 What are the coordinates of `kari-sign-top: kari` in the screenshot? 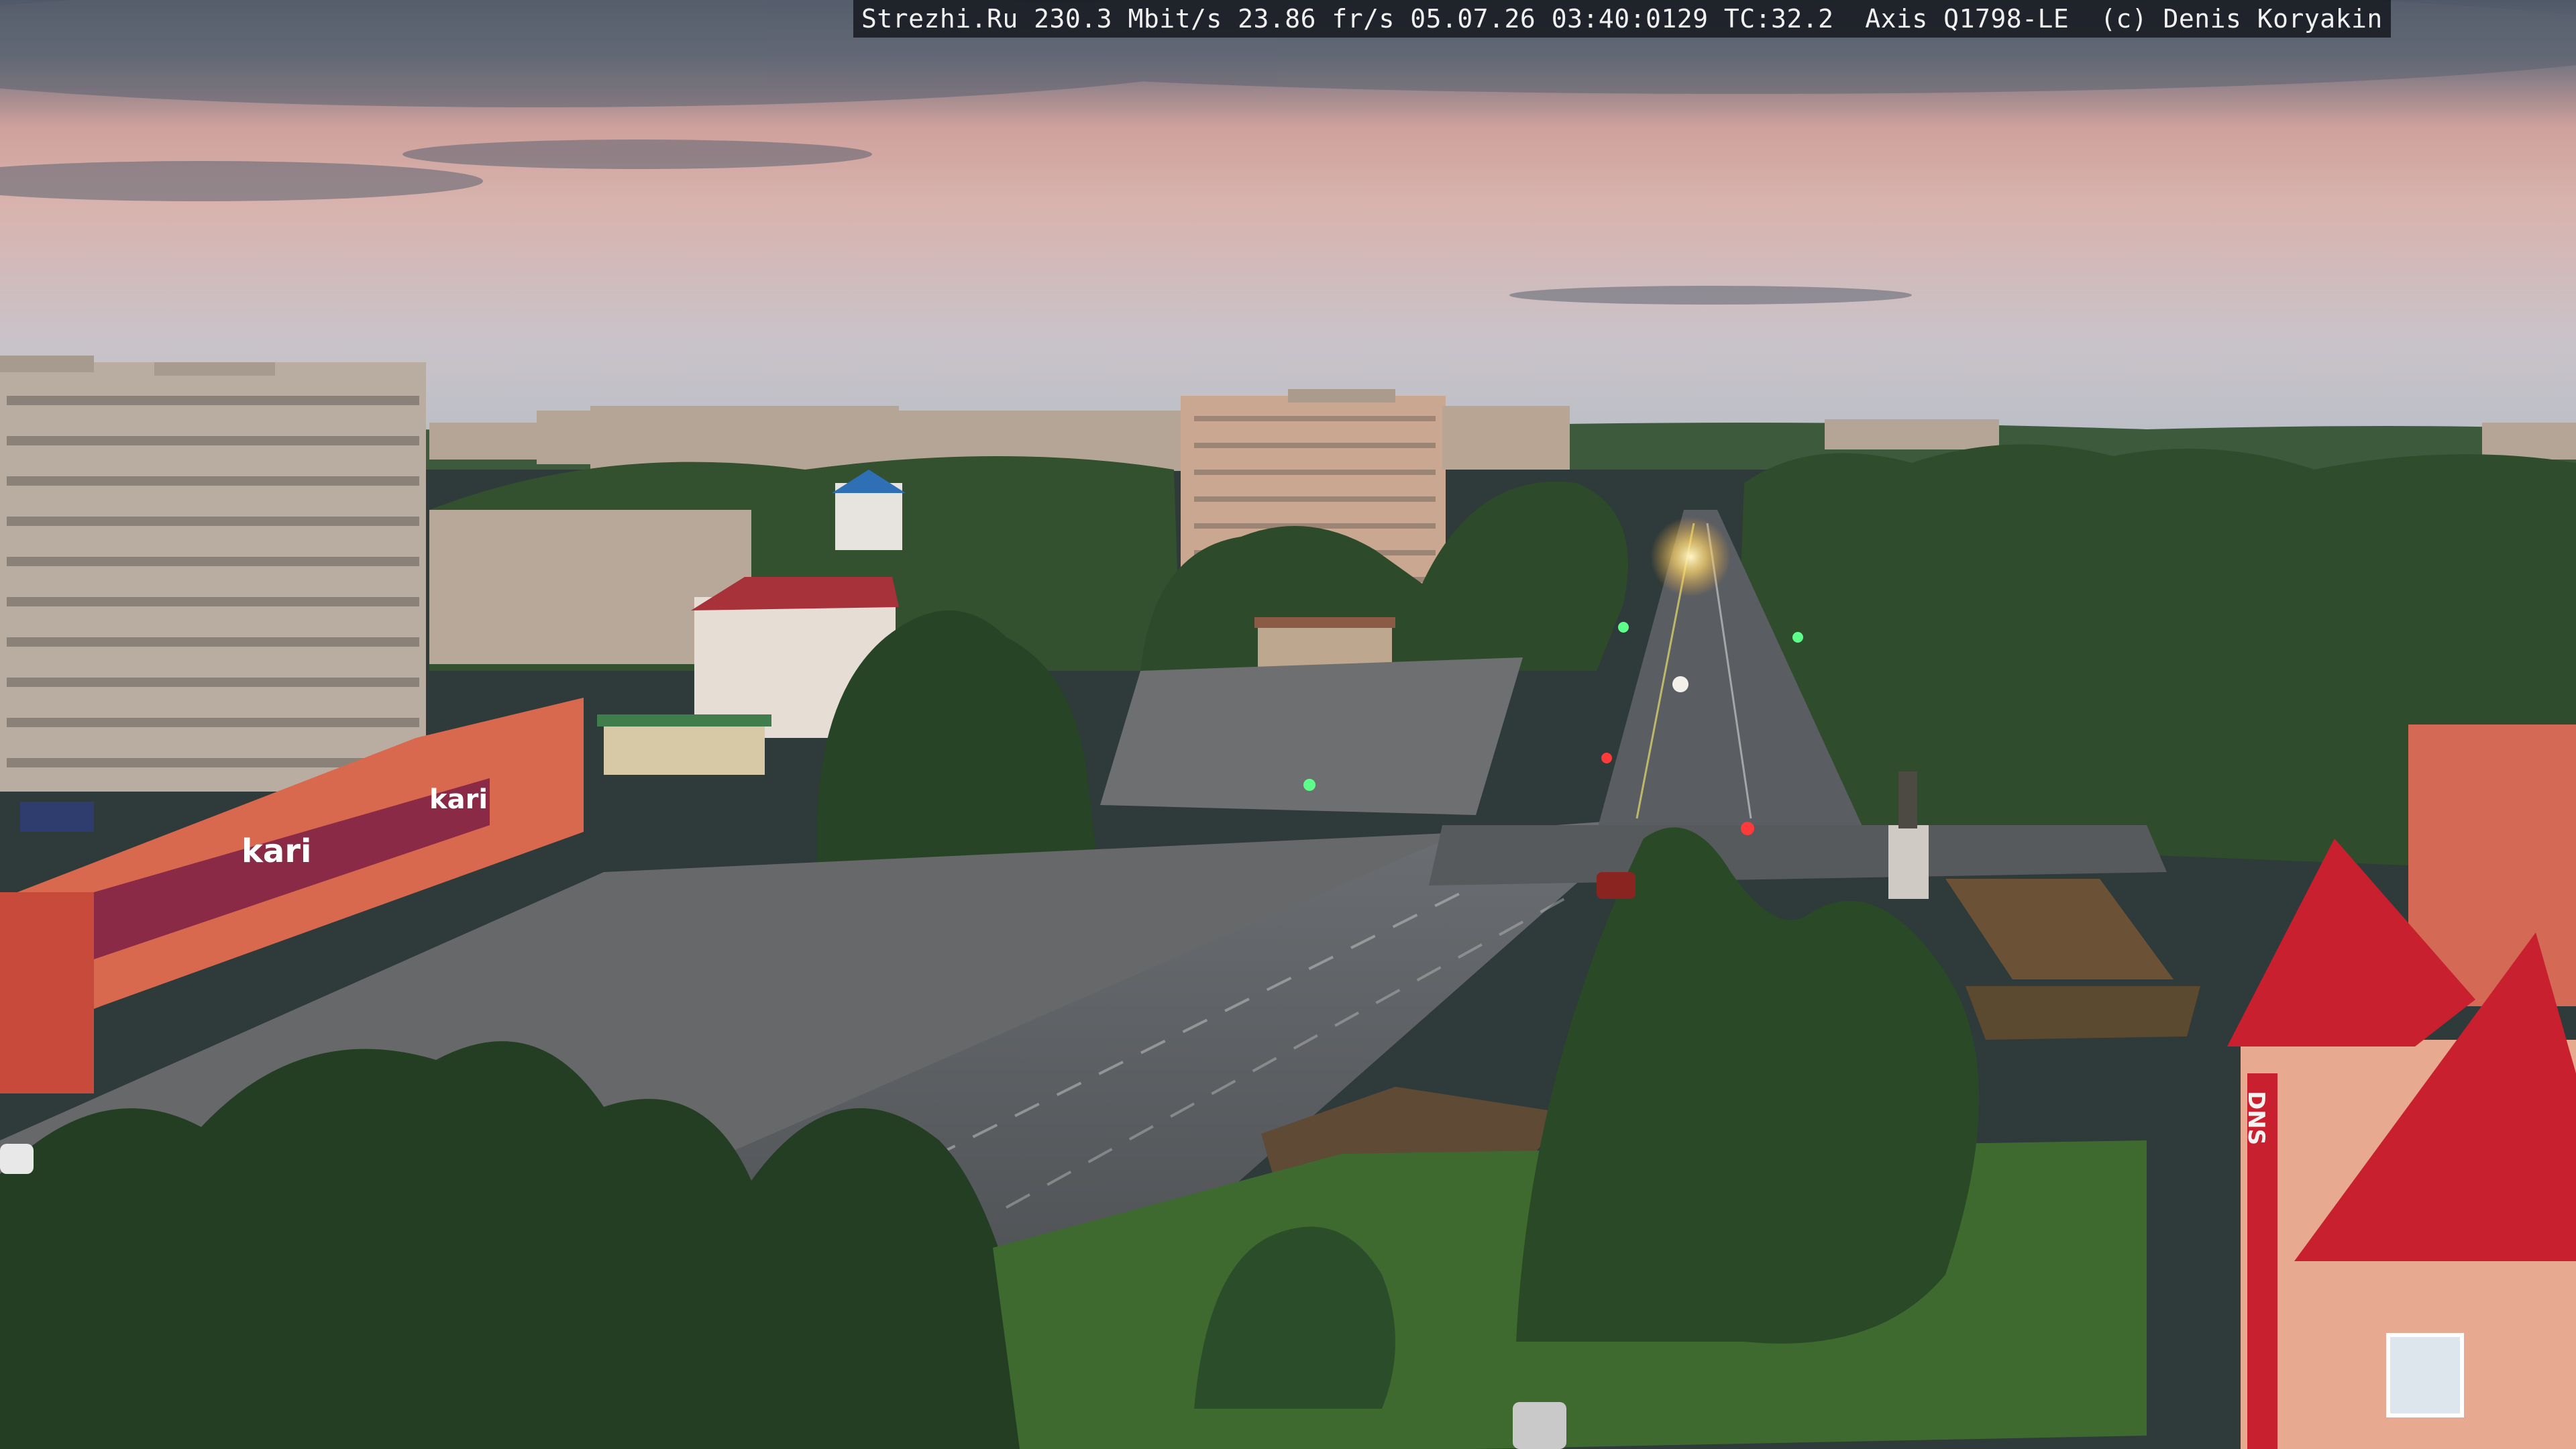 It's located at (458, 799).